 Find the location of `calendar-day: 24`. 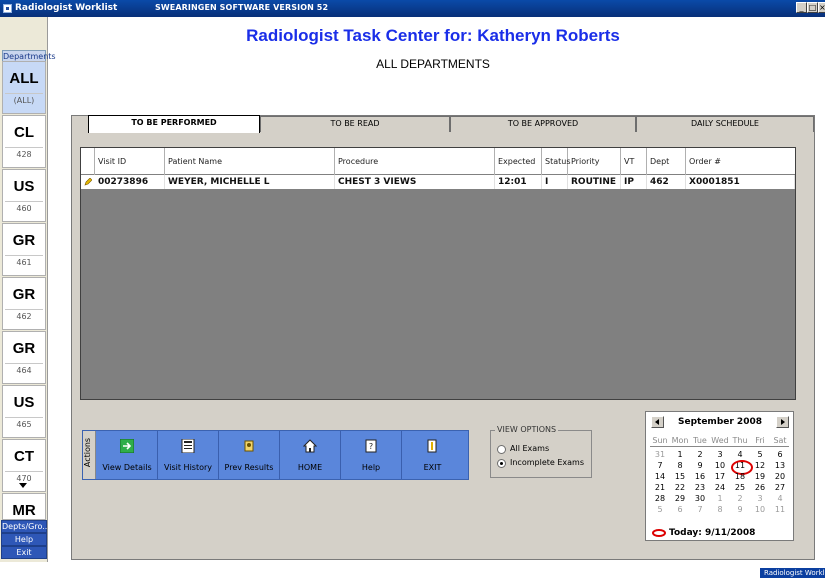

calendar-day: 24 is located at coordinates (720, 488).